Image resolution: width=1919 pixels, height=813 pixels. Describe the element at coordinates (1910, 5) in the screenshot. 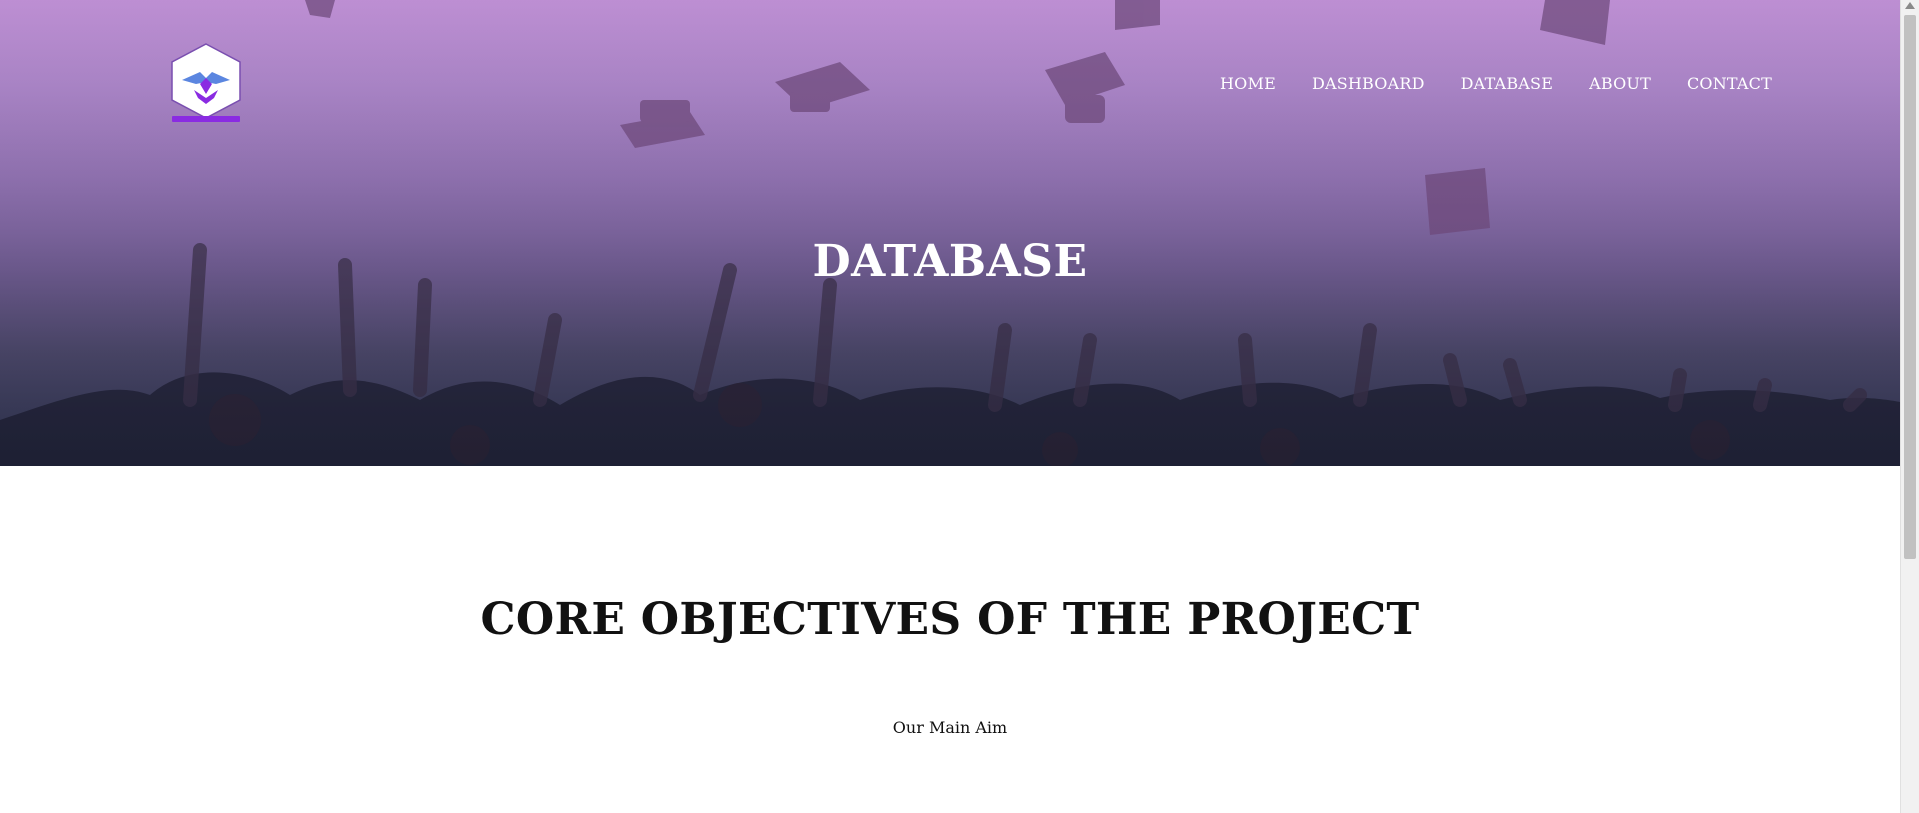

I see `scroll-up-arrow-icon` at that location.